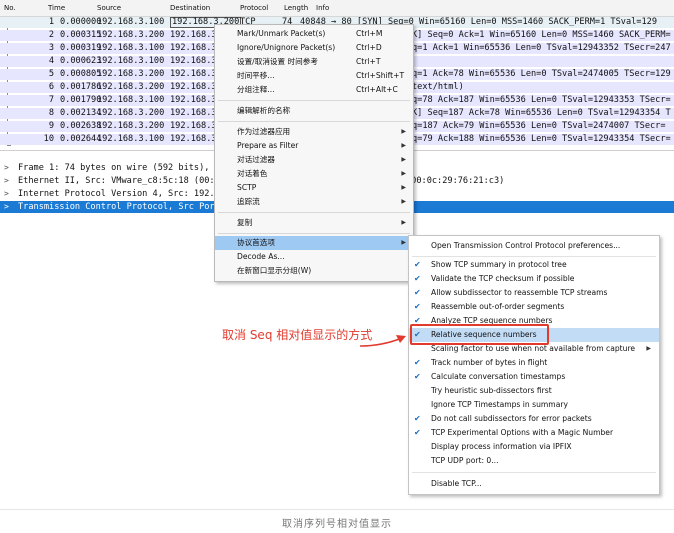  Describe the element at coordinates (368, 61) in the screenshot. I see `menu-item-shortcut: Ctrl+T` at that location.